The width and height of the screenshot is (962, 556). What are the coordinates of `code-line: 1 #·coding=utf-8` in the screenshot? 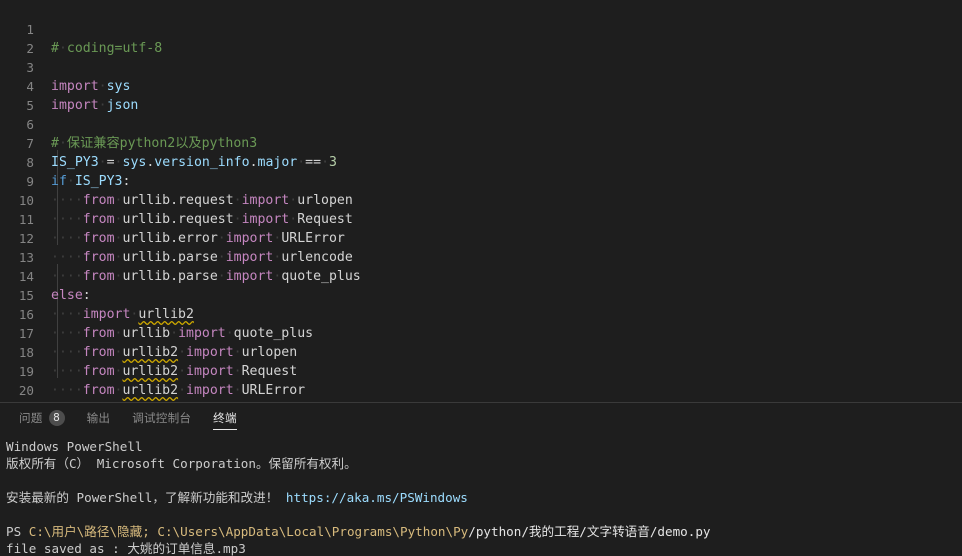 It's located at (481, 28).